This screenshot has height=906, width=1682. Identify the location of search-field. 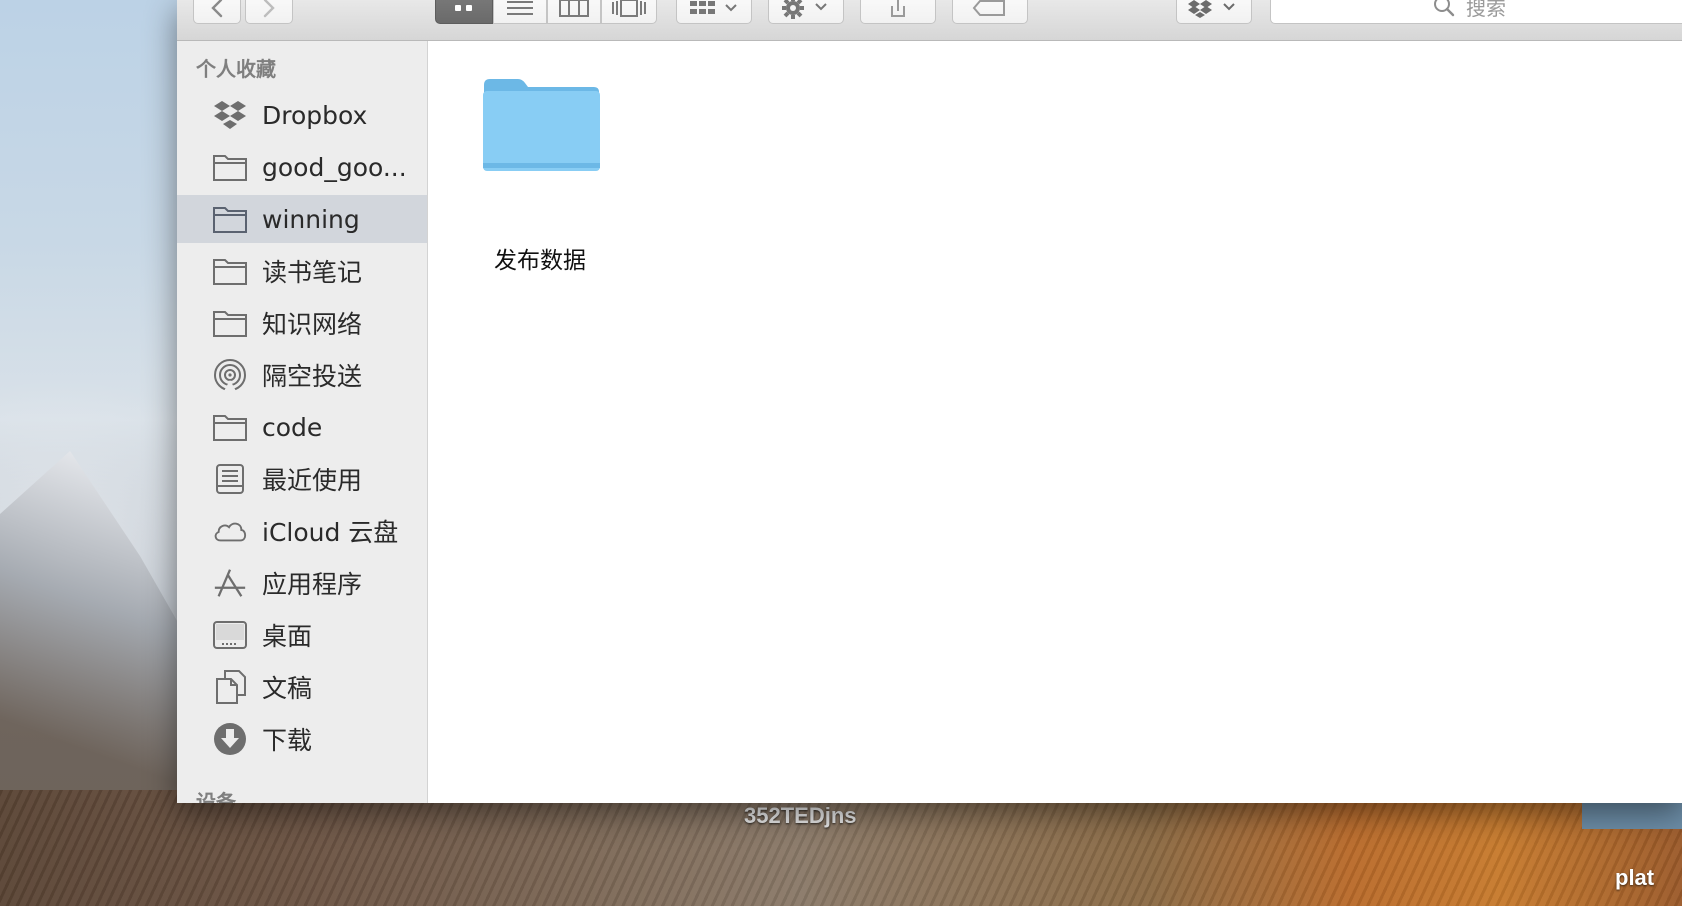
(1476, 12).